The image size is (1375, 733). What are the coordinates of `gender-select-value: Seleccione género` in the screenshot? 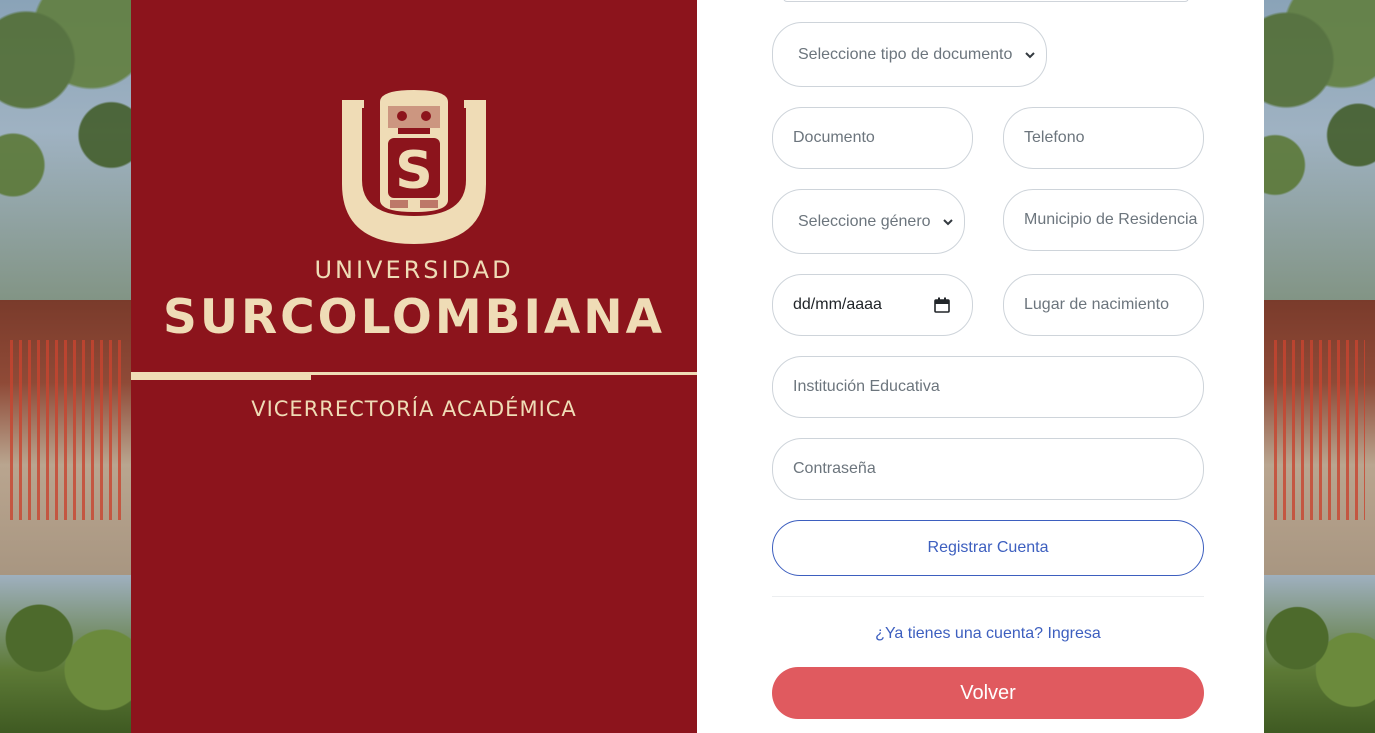 It's located at (864, 221).